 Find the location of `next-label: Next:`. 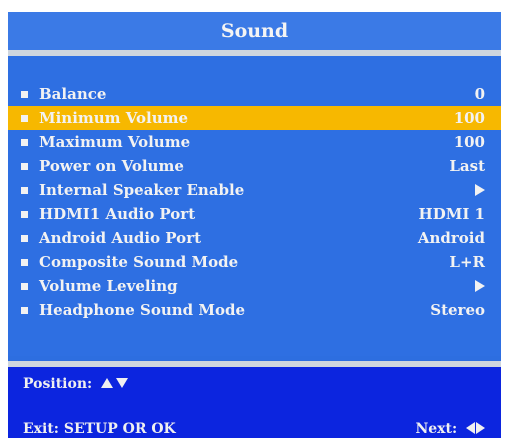

next-label: Next: is located at coordinates (436, 429).